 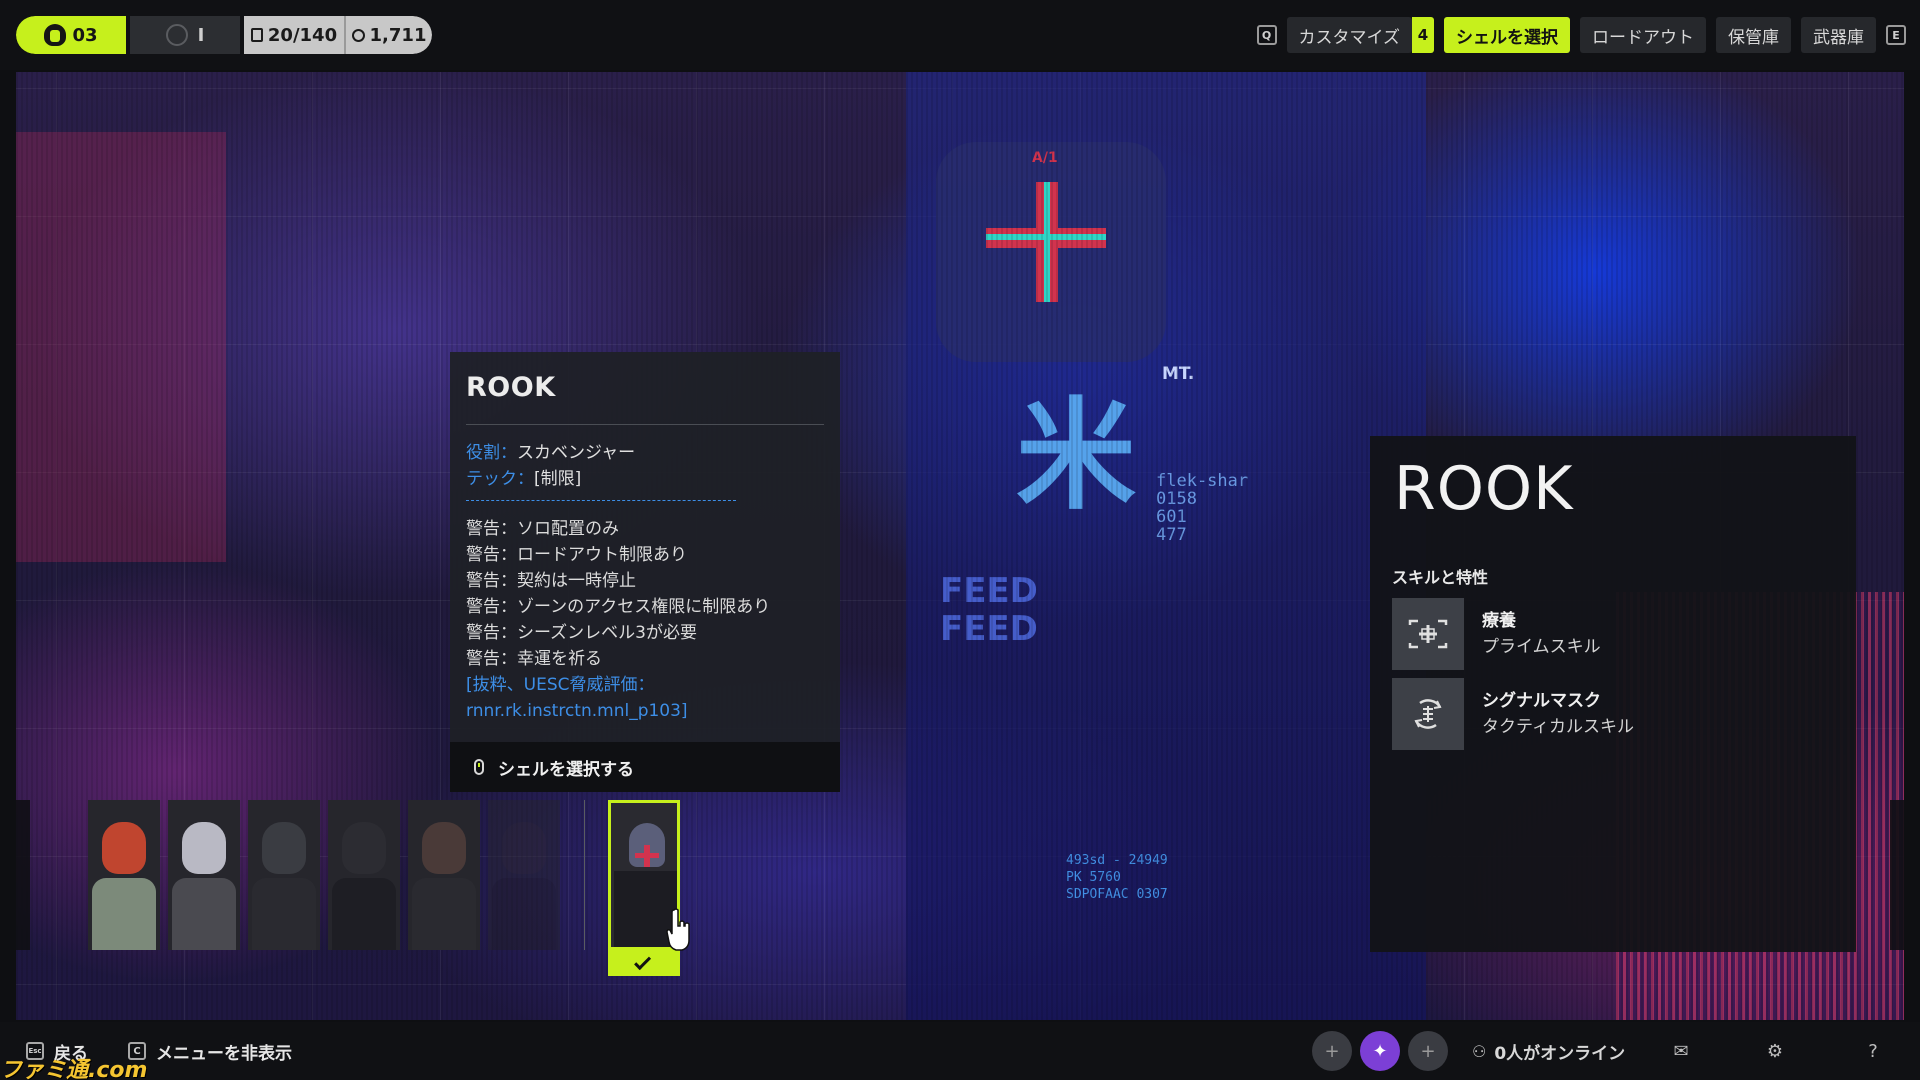 I want to click on strip-scroll-left, so click(x=23, y=875).